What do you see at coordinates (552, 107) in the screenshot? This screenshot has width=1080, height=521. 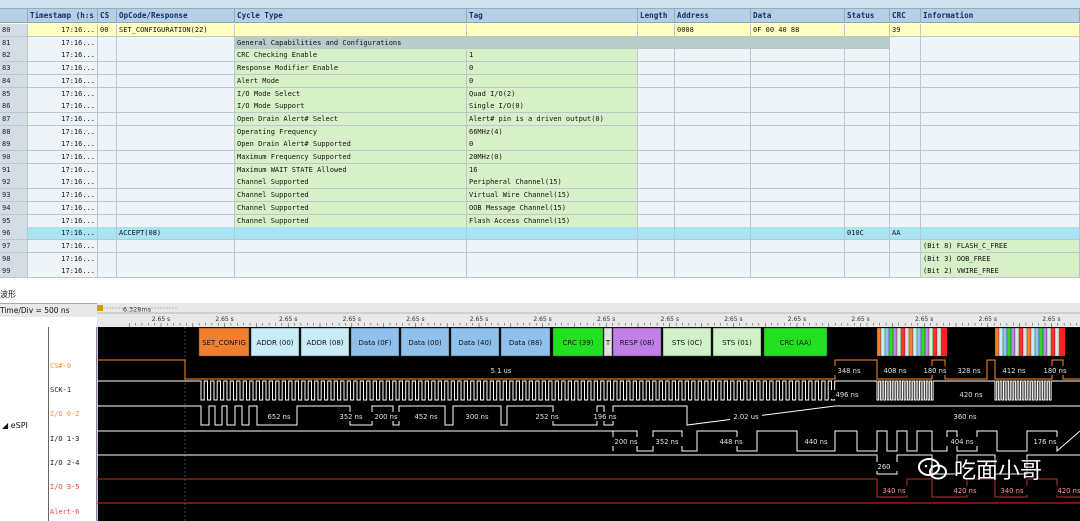 I see `cell-tag: Single I/O(0)` at bounding box center [552, 107].